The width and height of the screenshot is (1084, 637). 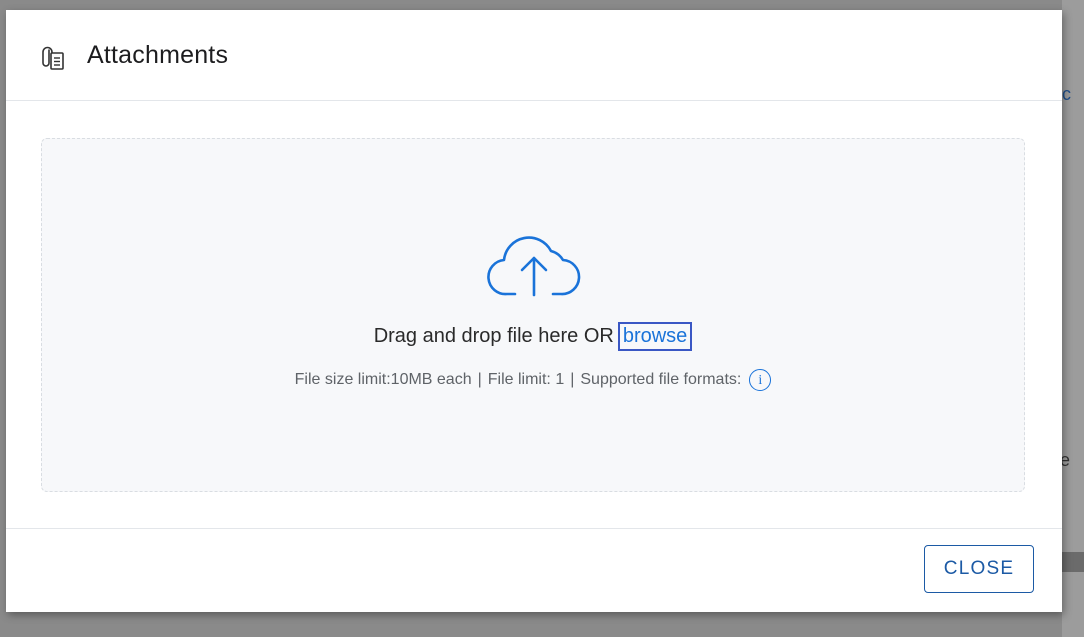 I want to click on backdrop-bar, so click(x=1073, y=562).